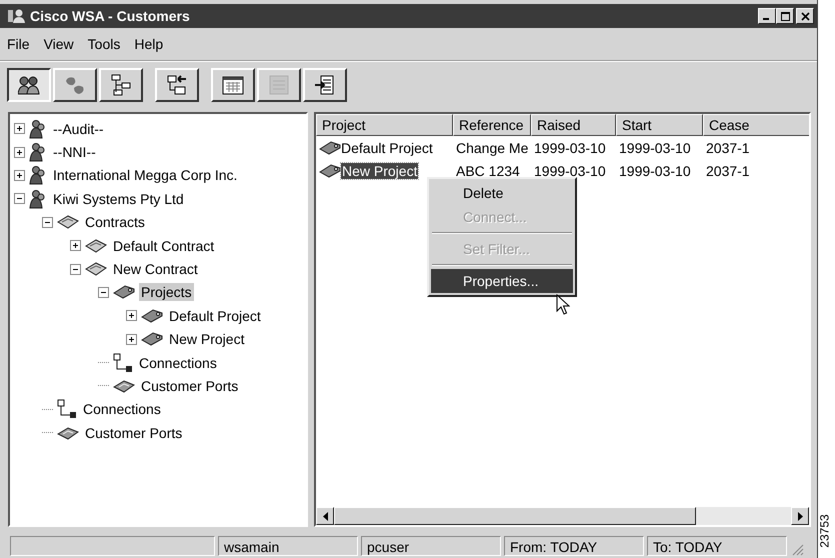 The height and width of the screenshot is (558, 835). Describe the element at coordinates (155, 269) in the screenshot. I see `tree-item: New Contract` at that location.